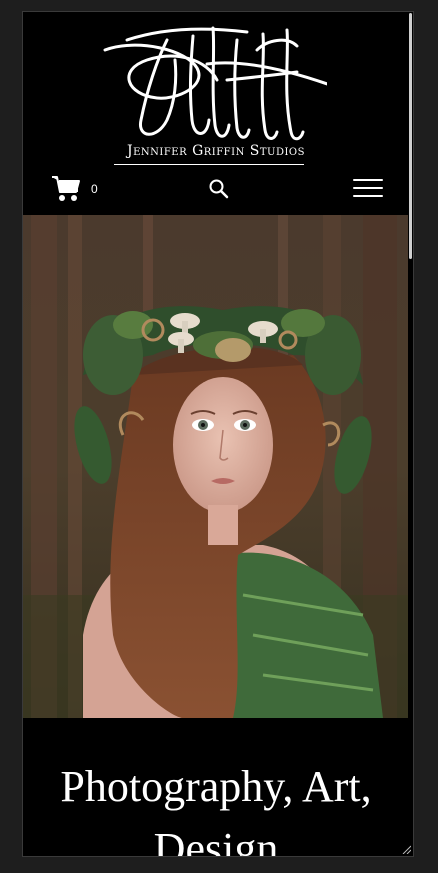  I want to click on cart-button: 0, so click(81, 189).